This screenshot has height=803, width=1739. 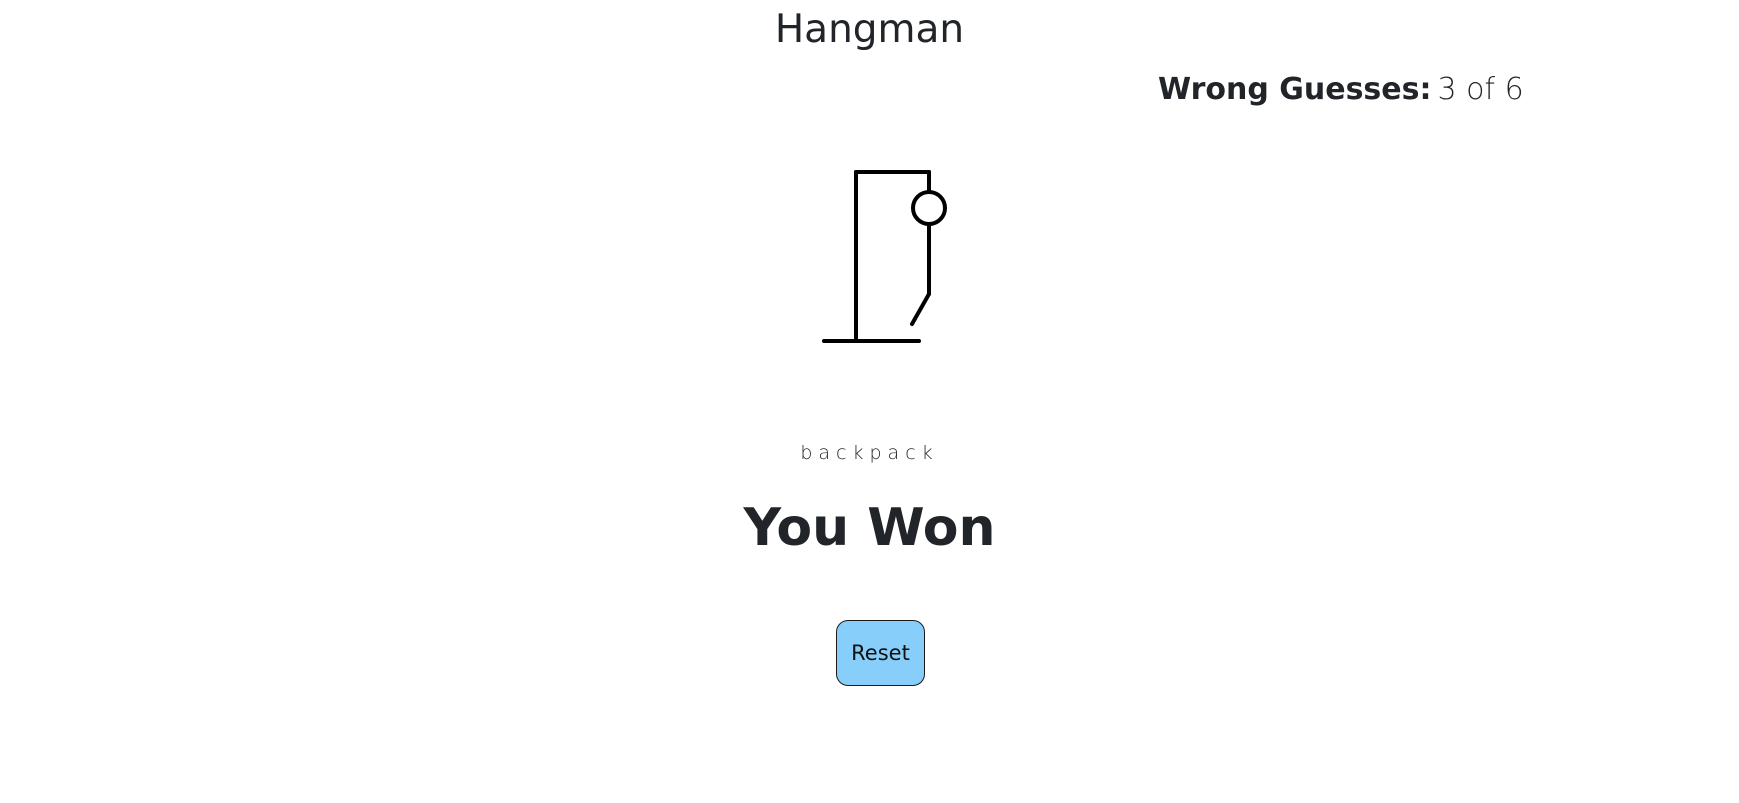 I want to click on wrong-guesses-value: 3 of 6, so click(x=1480, y=89).